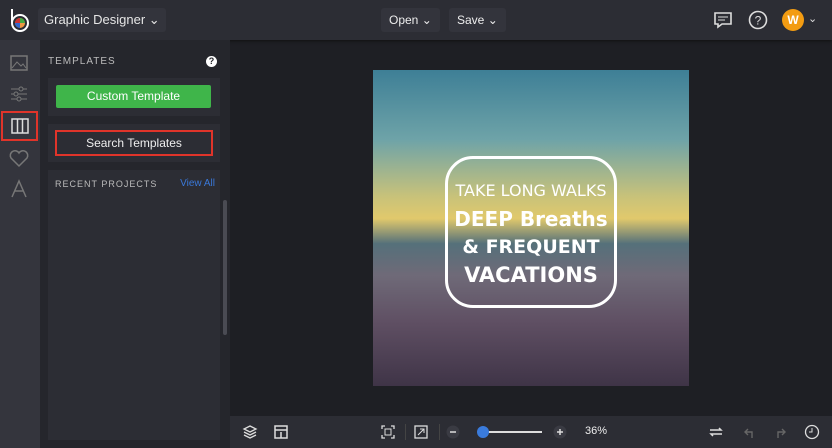  Describe the element at coordinates (19, 63) in the screenshot. I see `image-icon` at that location.